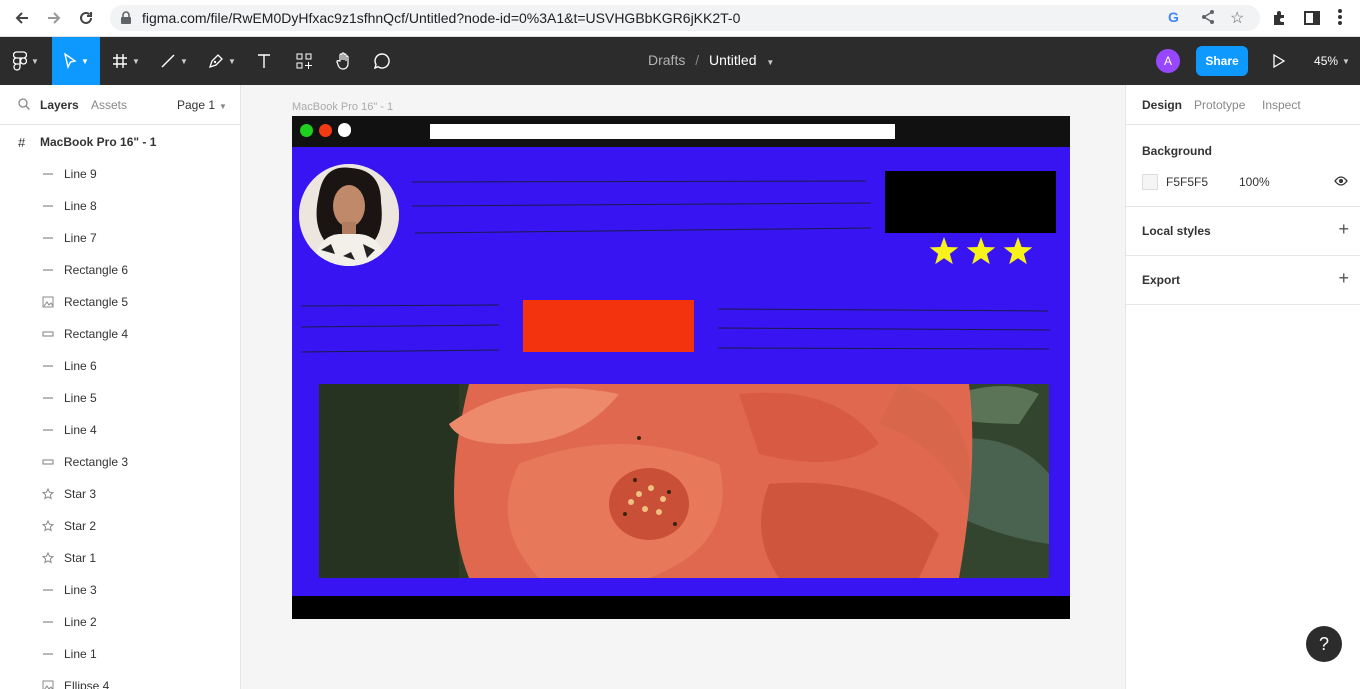 Image resolution: width=1360 pixels, height=689 pixels. Describe the element at coordinates (264, 61) in the screenshot. I see `text-tool` at that location.